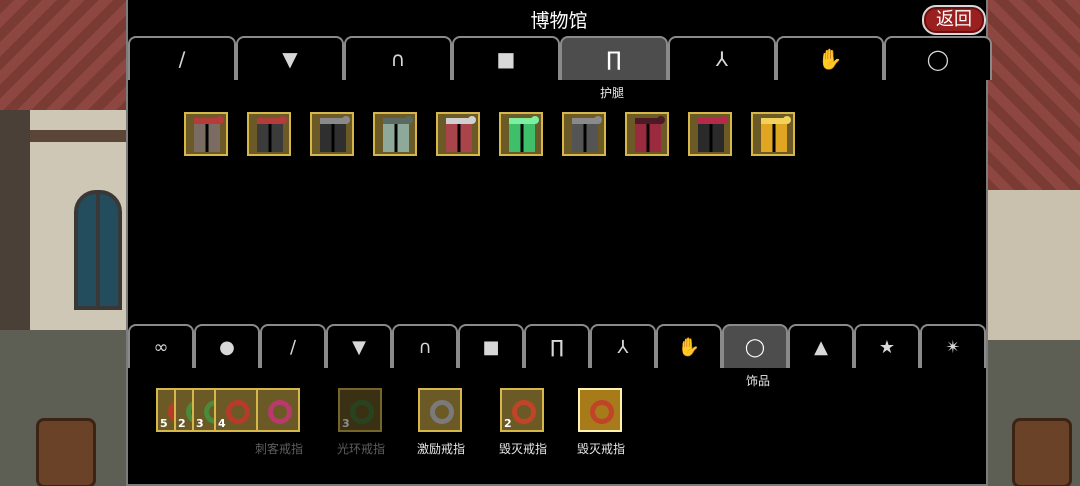 The width and height of the screenshot is (1080, 486). What do you see at coordinates (1033, 243) in the screenshot?
I see `background-house-right` at bounding box center [1033, 243].